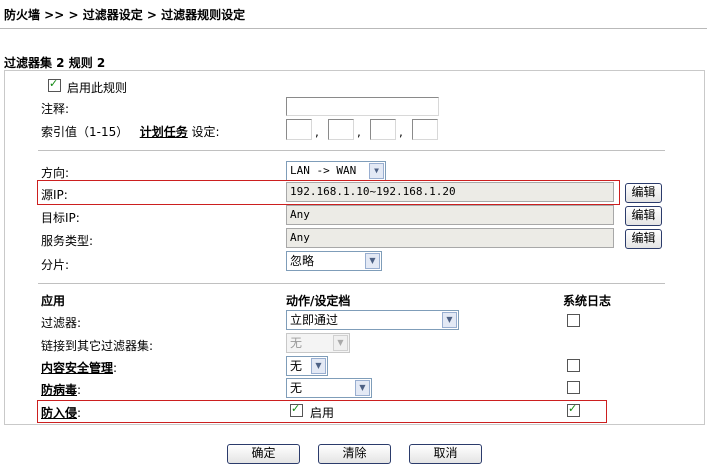 The height and width of the screenshot is (466, 707). What do you see at coordinates (54, 84) in the screenshot?
I see `enable-rule-checkbox` at bounding box center [54, 84].